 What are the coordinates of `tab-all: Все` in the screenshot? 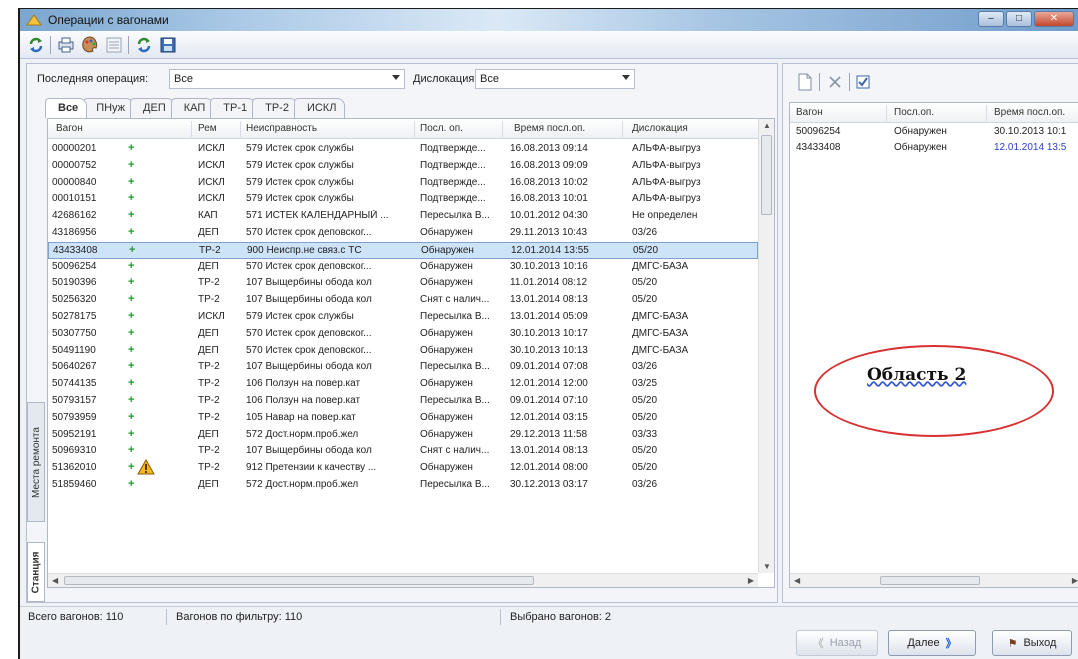 It's located at (66, 108).